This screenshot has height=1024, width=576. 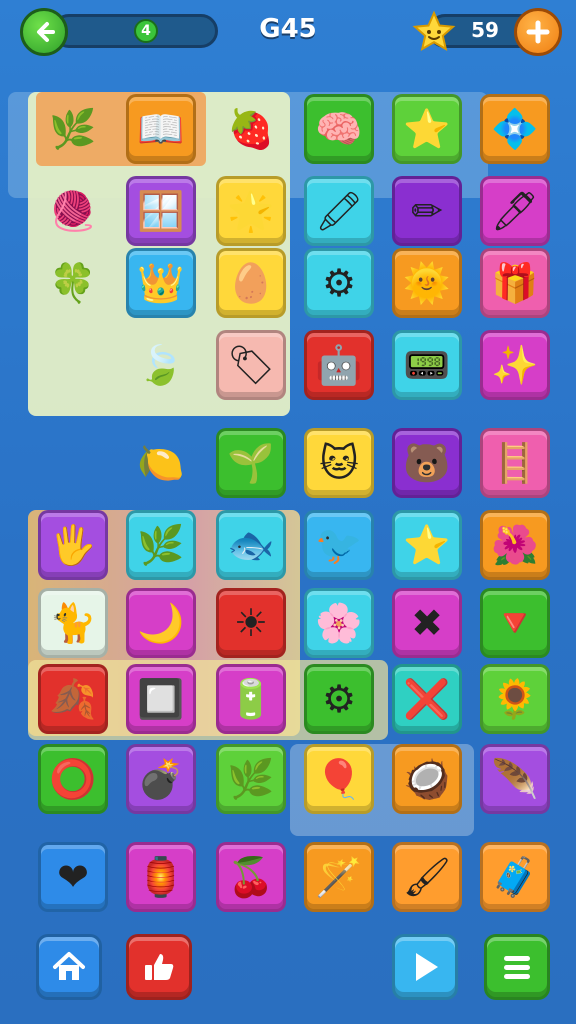 I want to click on tile: 🌺, so click(x=515, y=545).